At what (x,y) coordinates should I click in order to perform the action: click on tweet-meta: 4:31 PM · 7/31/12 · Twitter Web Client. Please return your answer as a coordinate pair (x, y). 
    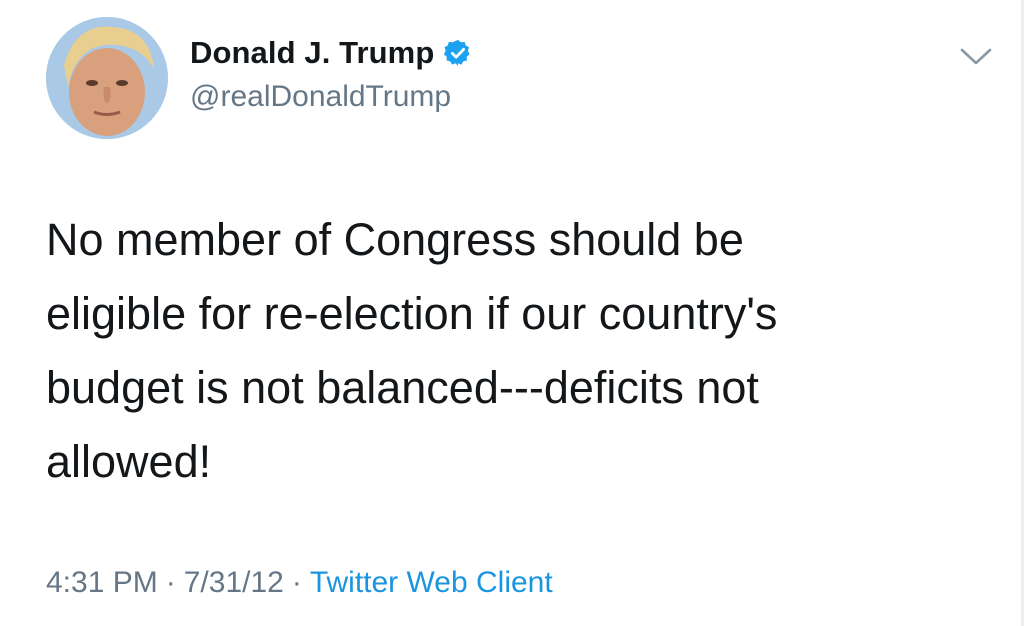
    Looking at the image, I should click on (299, 583).